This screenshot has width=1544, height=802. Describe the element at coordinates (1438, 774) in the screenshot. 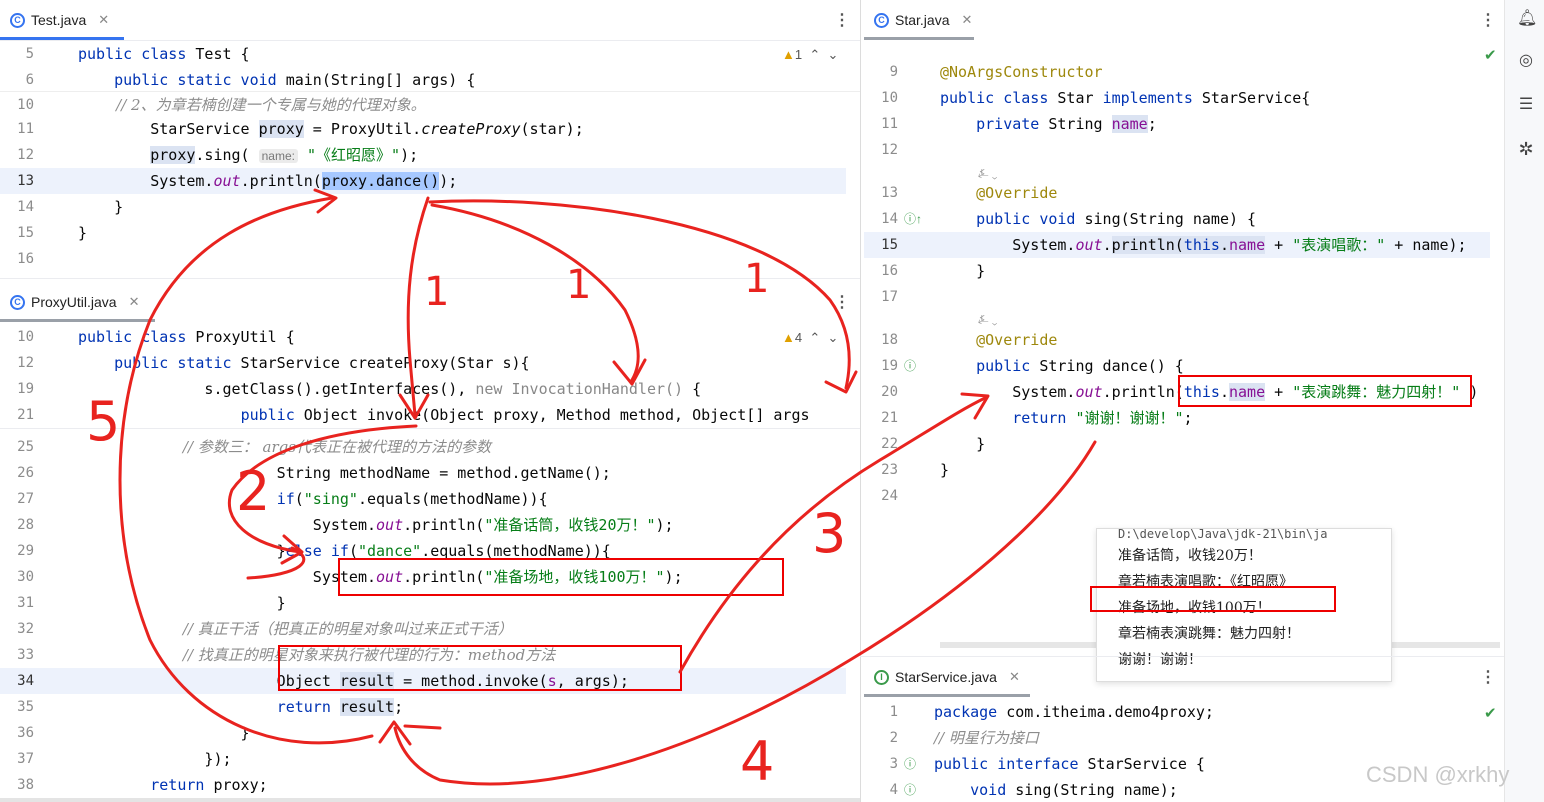

I see `watermark: CSDN @xrkhy` at that location.